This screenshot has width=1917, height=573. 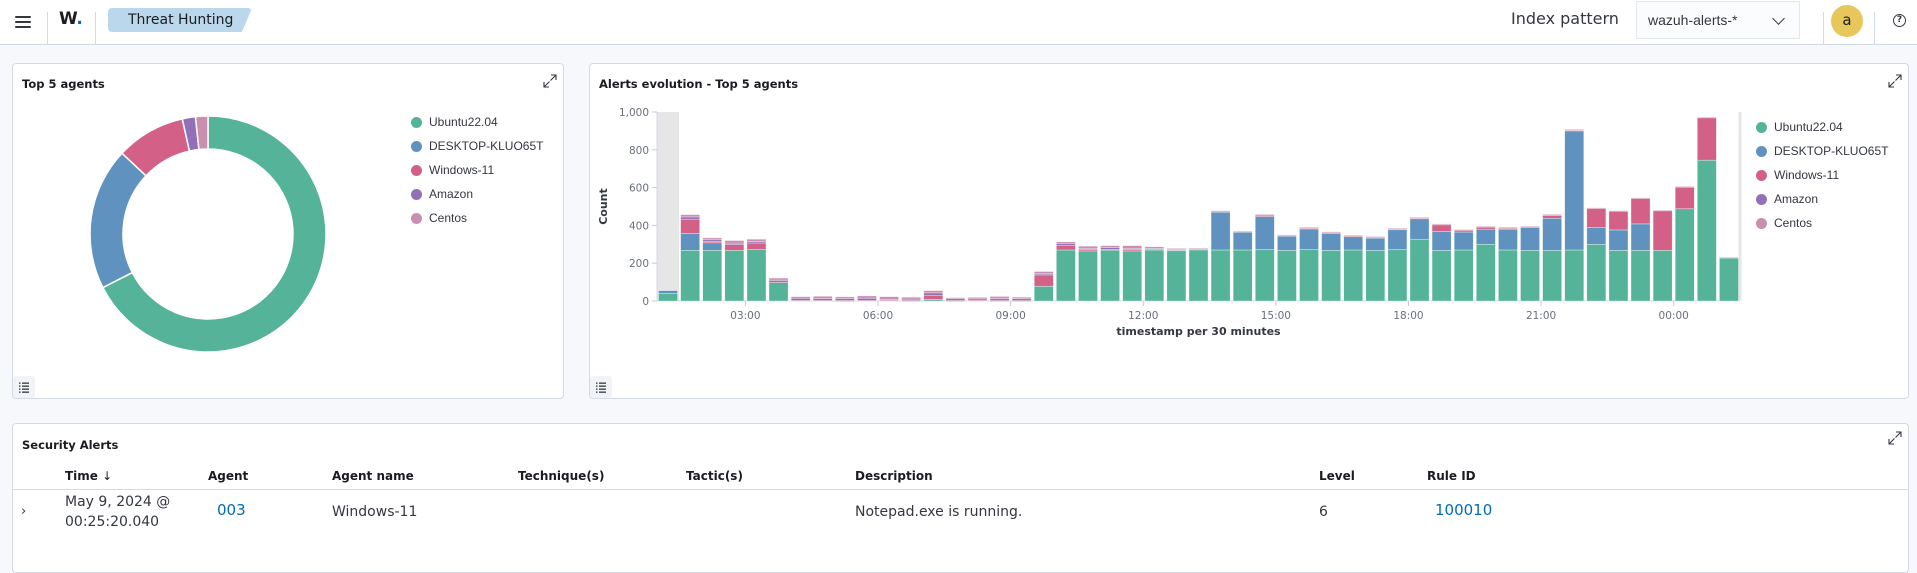 I want to click on legend-item: Windows-11, so click(x=1822, y=175).